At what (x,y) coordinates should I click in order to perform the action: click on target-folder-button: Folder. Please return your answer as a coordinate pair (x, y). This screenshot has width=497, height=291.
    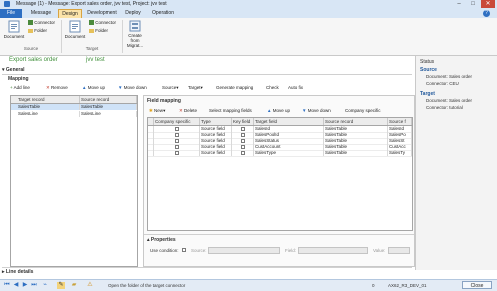
    Looking at the image, I should click on (98, 30).